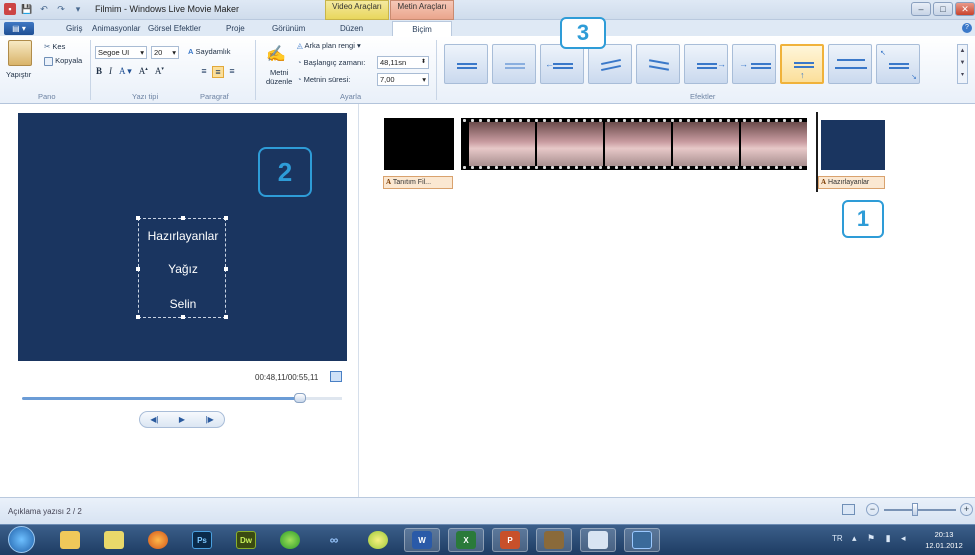 This screenshot has height=555, width=975. Describe the element at coordinates (598, 540) in the screenshot. I see `taskbar-paint-app` at that location.